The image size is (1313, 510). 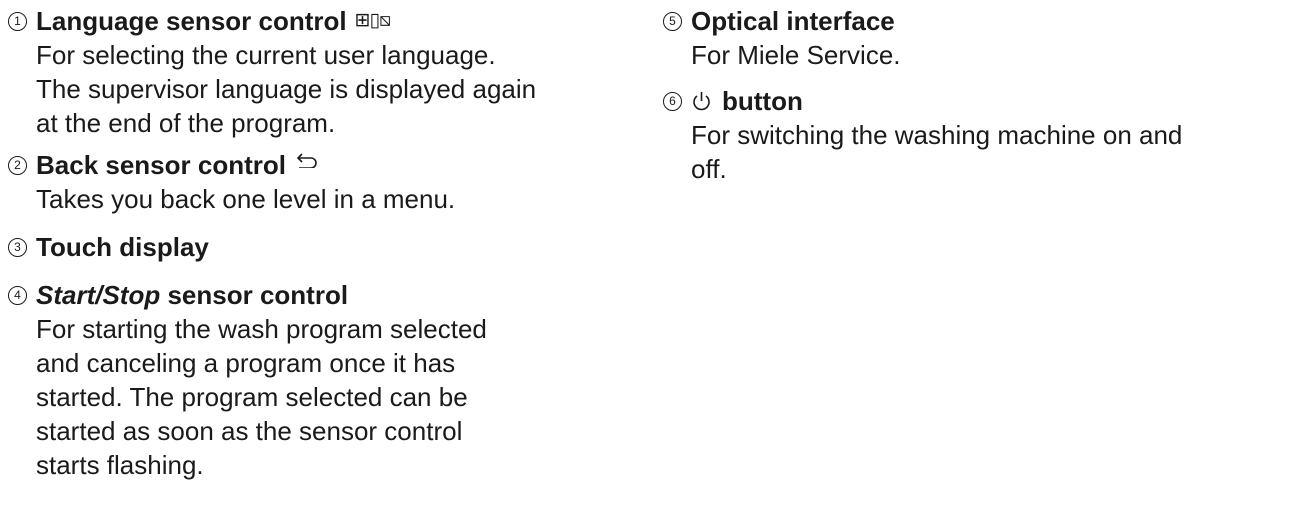 What do you see at coordinates (17, 22) in the screenshot?
I see `item-number-1: 1` at bounding box center [17, 22].